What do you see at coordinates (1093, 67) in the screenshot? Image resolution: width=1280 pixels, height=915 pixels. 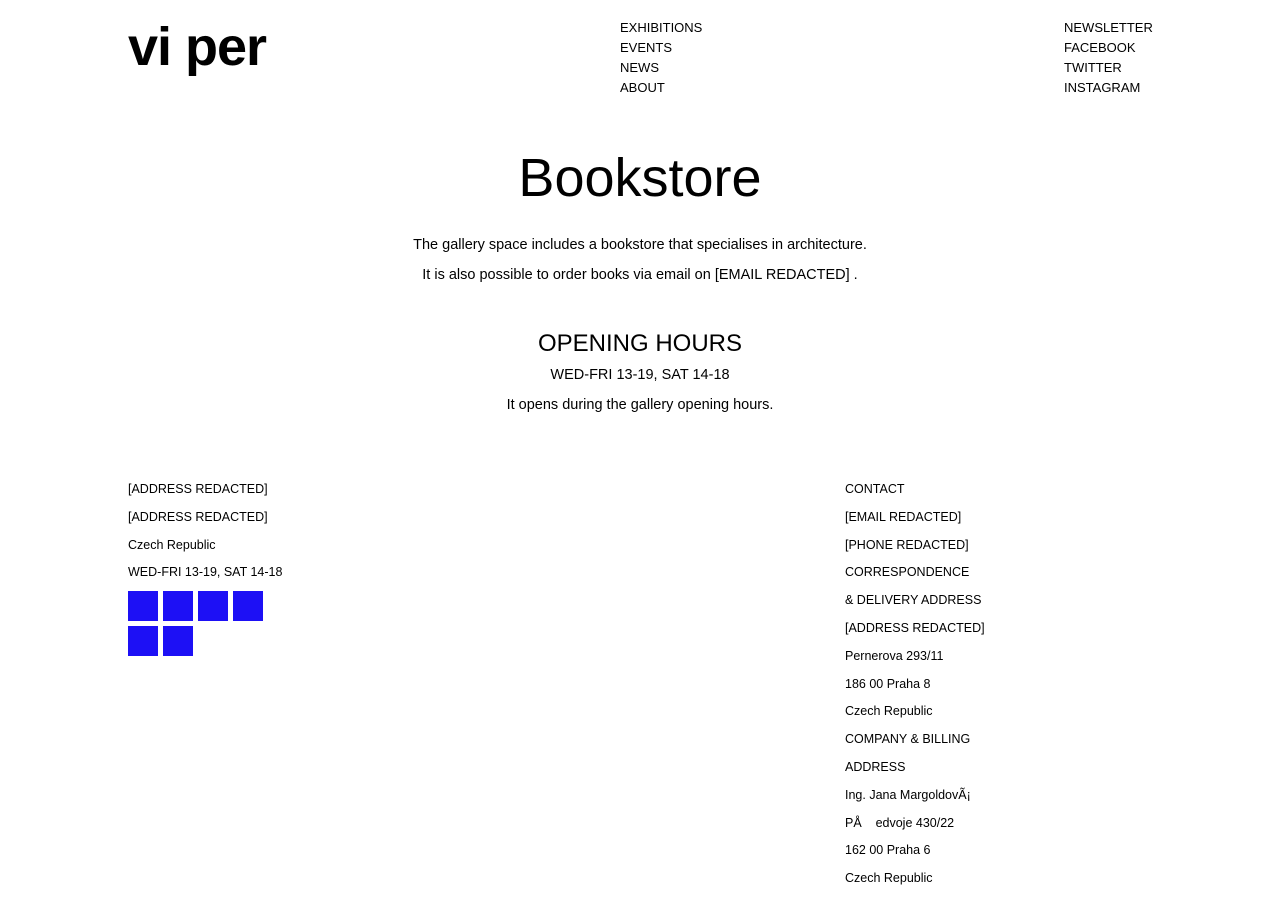 I see `nav-twitter: TWITTER` at bounding box center [1093, 67].